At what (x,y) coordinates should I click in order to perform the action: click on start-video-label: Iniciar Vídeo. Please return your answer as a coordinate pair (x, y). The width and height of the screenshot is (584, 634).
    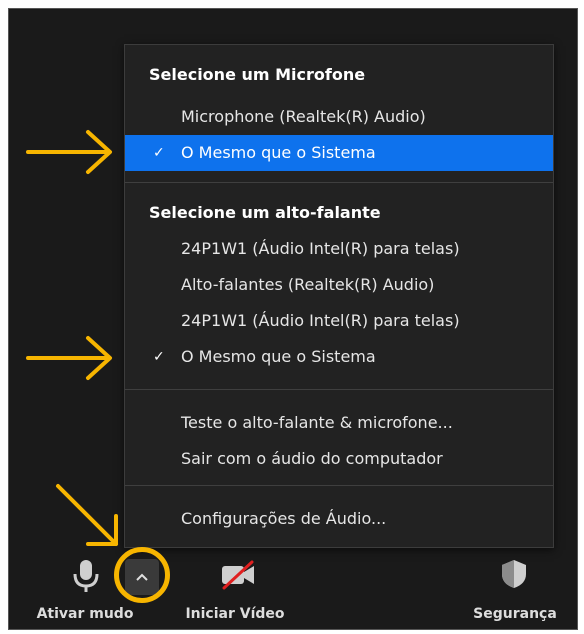
    Looking at the image, I should click on (235, 614).